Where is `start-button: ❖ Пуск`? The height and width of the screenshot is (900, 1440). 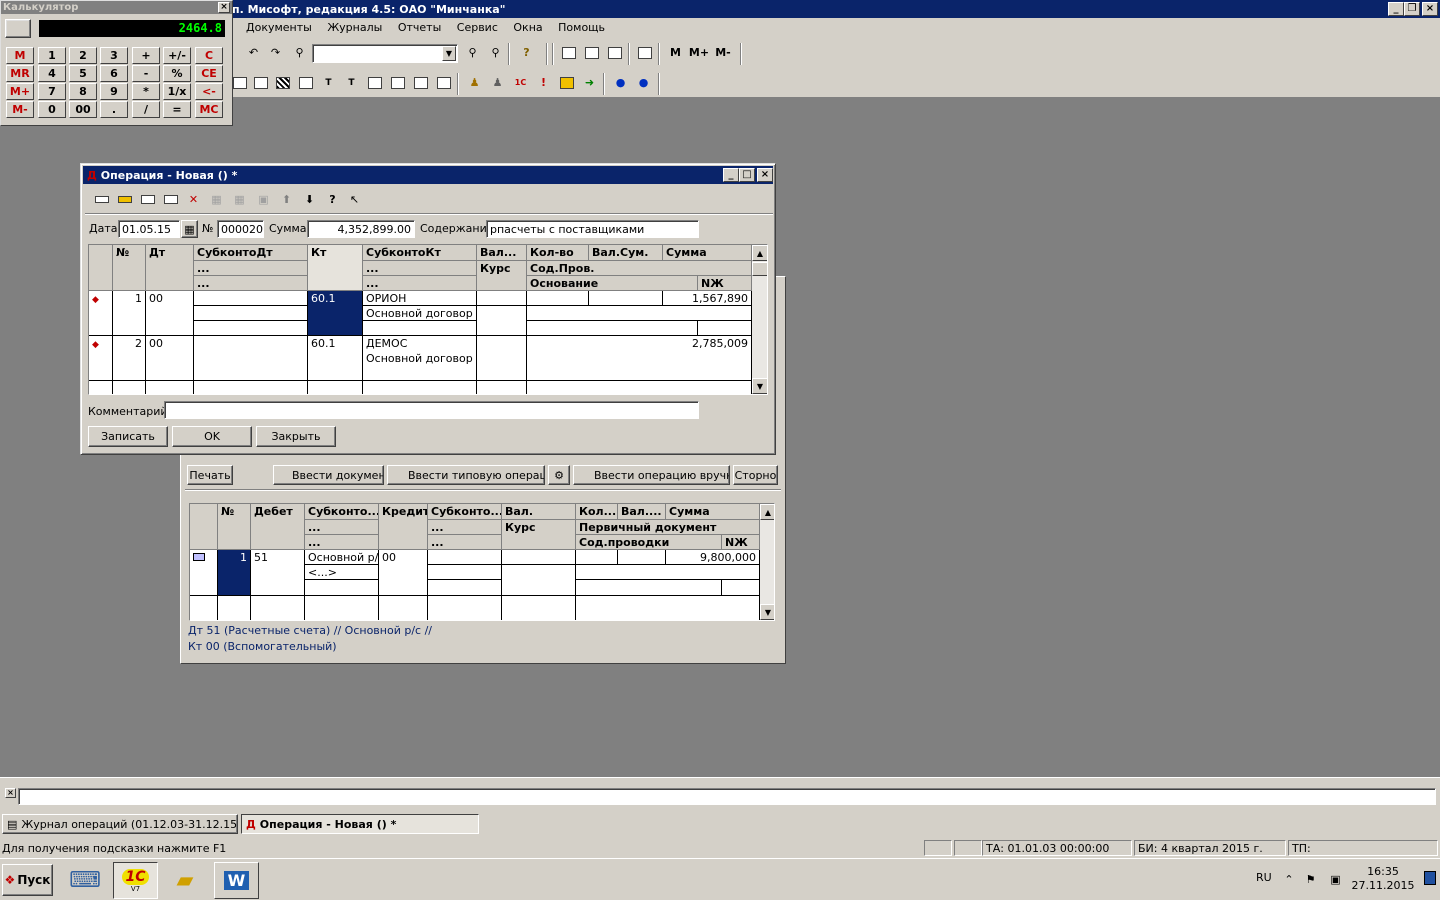
start-button: ❖ Пуск is located at coordinates (27, 880).